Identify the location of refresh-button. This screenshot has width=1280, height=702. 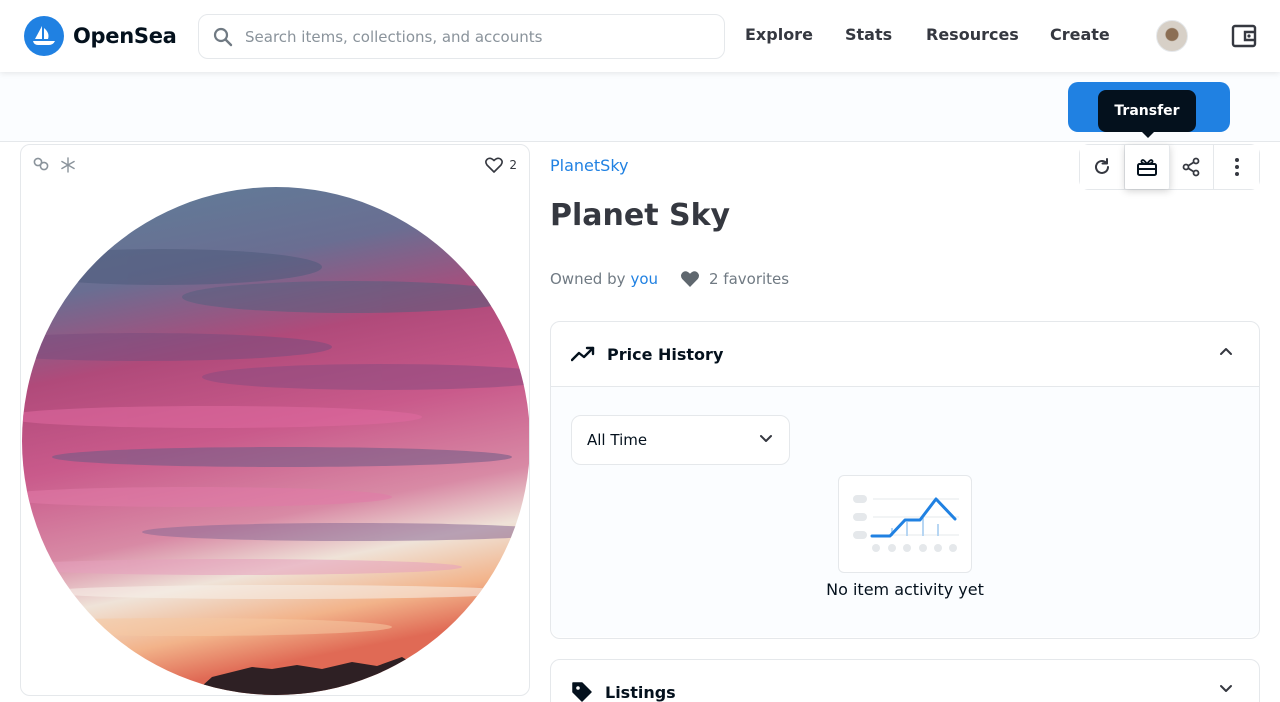
(1102, 167).